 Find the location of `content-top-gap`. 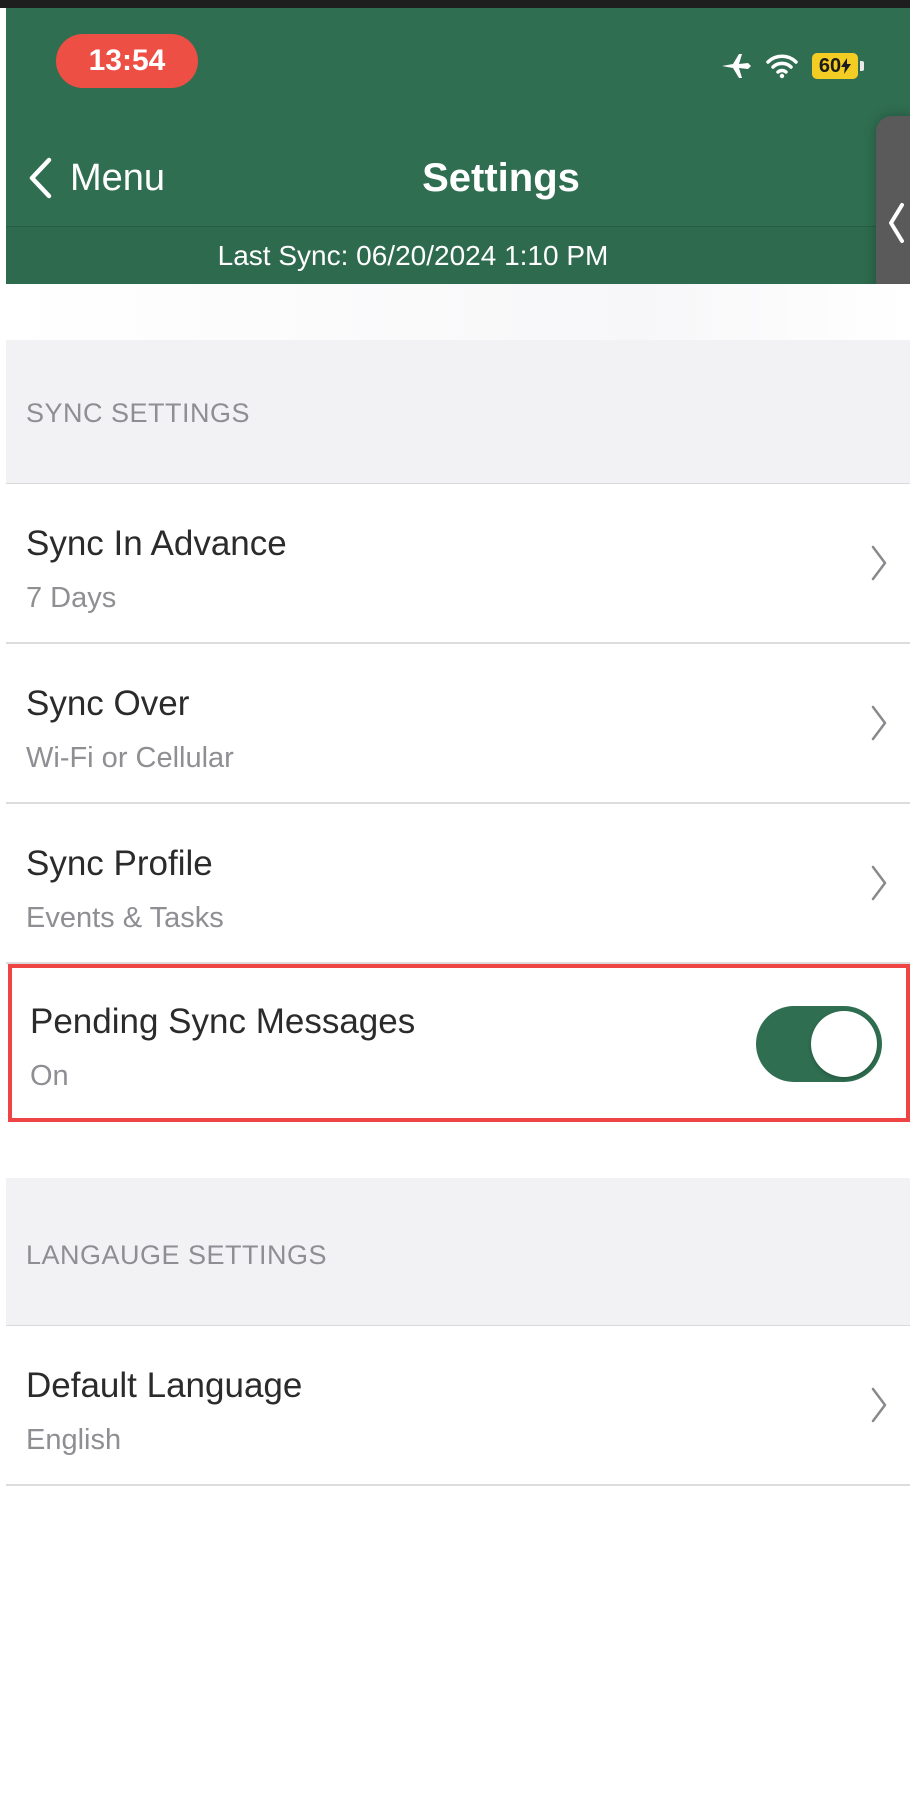

content-top-gap is located at coordinates (458, 312).